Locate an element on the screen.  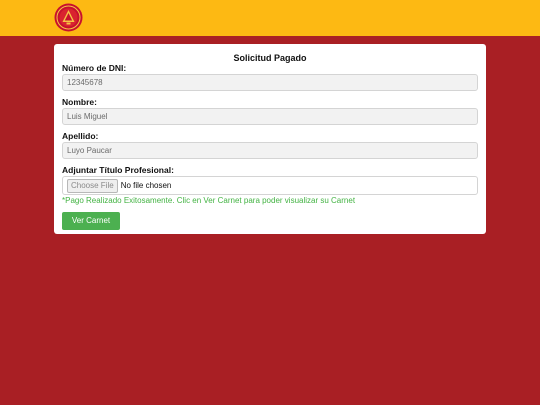
form-title: Solicitud Pagado is located at coordinates (270, 58).